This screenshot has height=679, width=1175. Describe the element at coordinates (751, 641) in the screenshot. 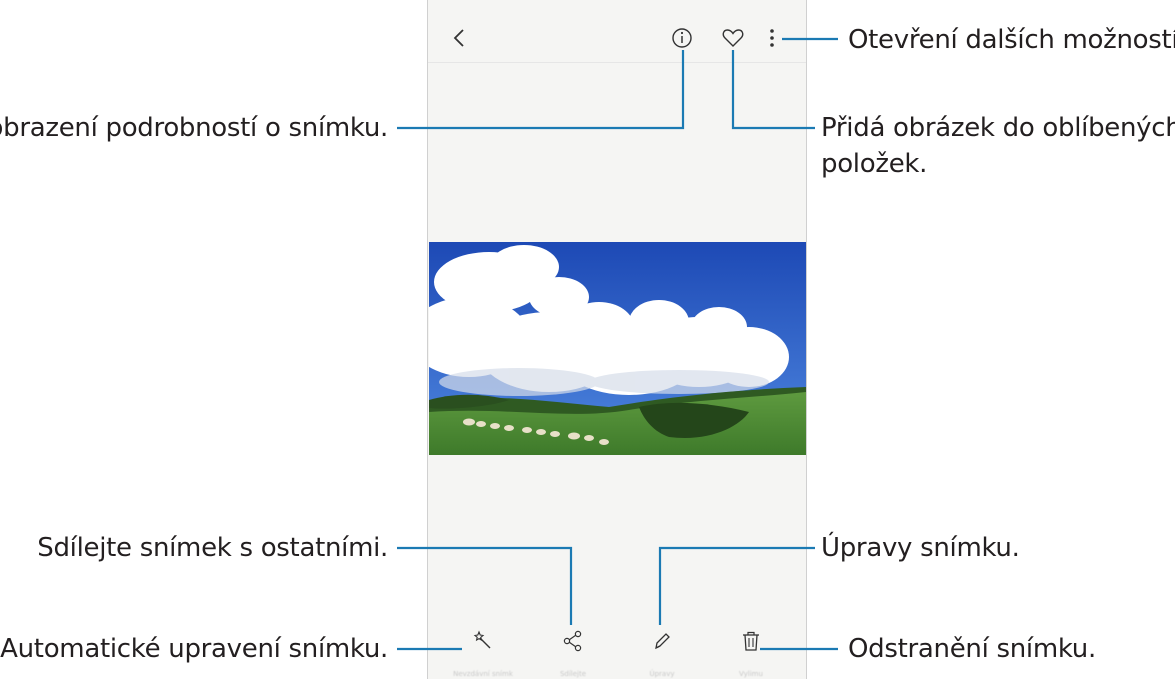

I see `trash-icon` at that location.